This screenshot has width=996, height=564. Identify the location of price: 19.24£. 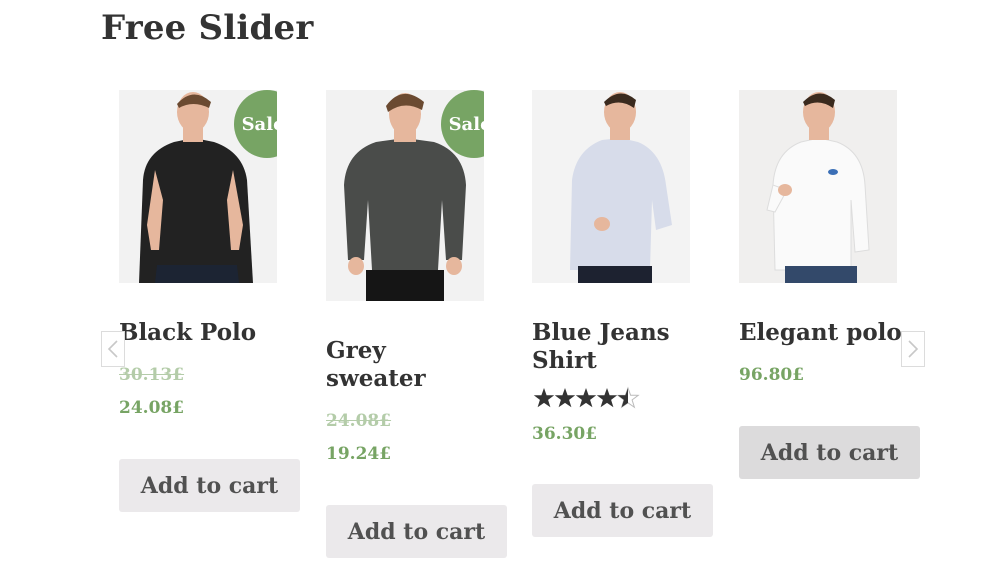
(359, 454).